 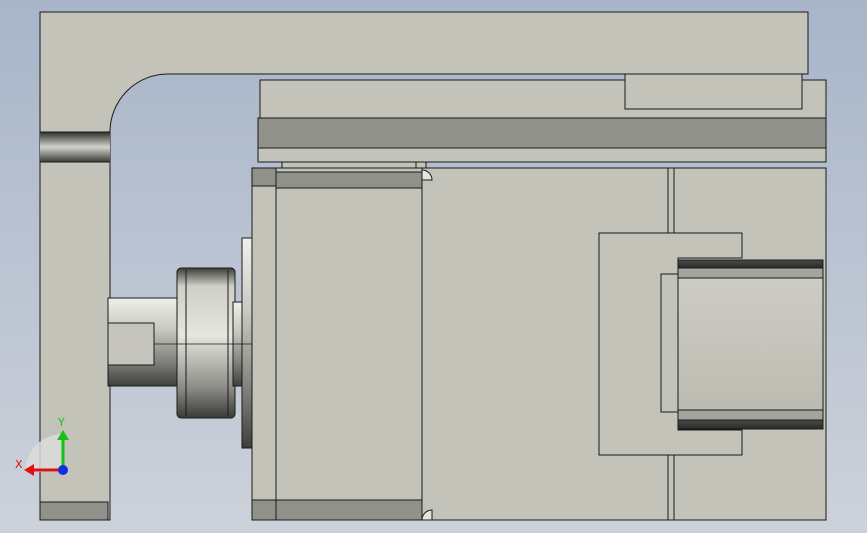 I want to click on bracket-foot-band, so click(x=74, y=511).